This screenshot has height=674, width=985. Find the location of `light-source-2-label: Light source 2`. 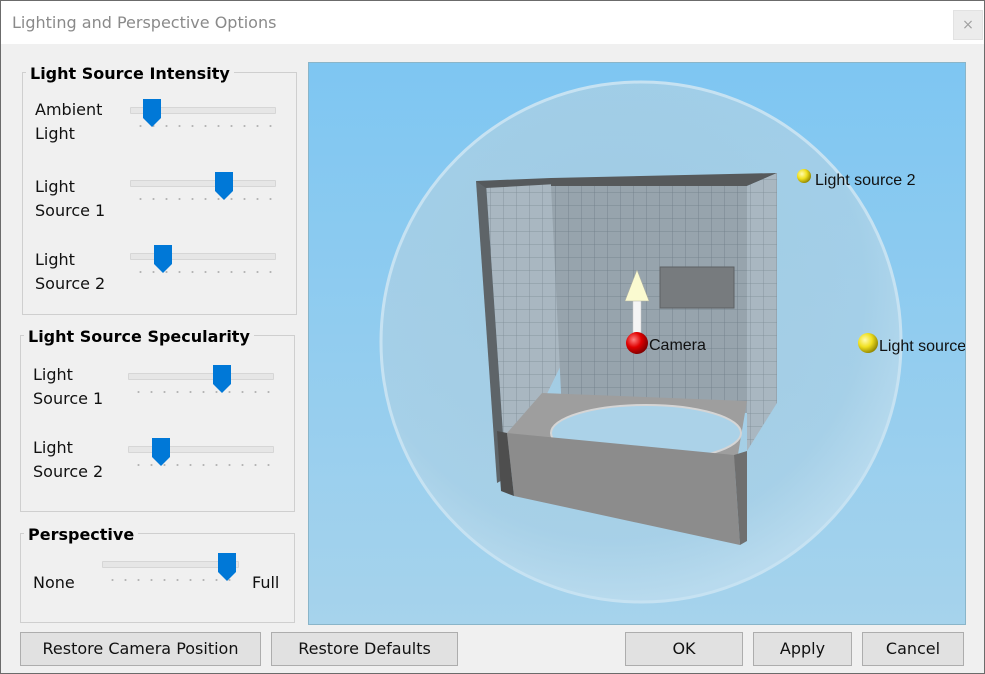

light-source-2-label: Light source 2 is located at coordinates (865, 180).